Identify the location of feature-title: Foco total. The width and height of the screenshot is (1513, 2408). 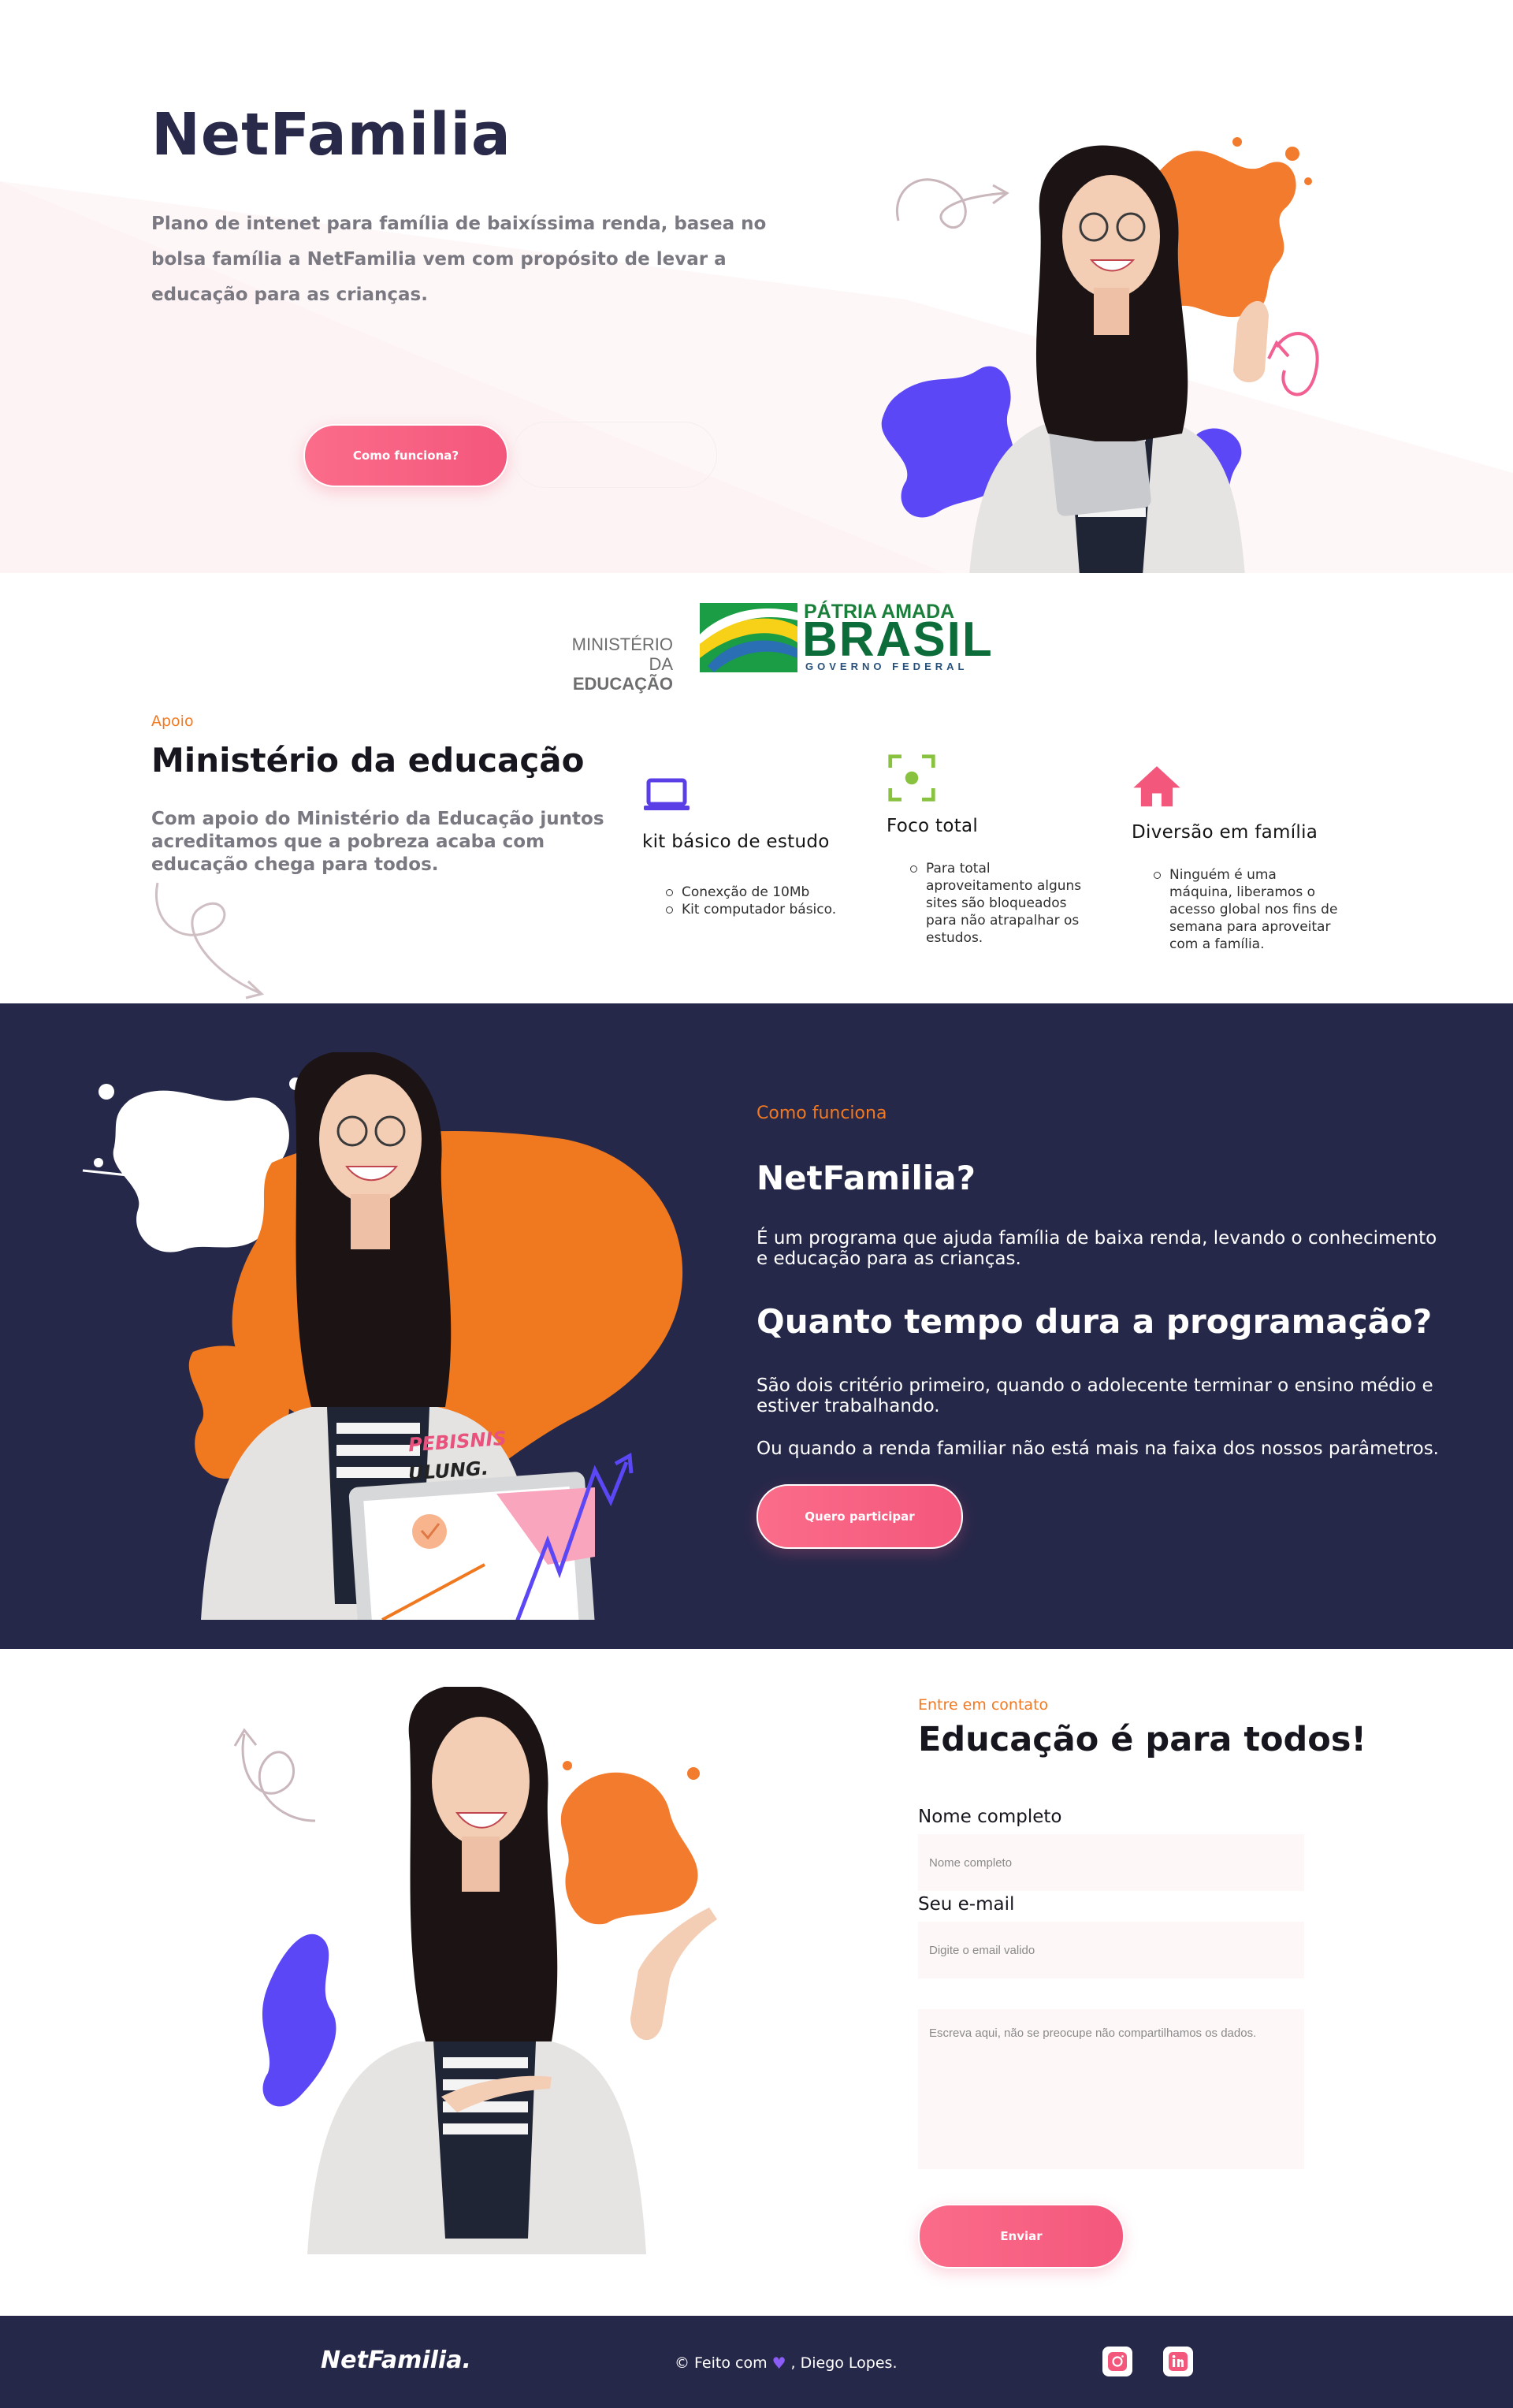
(933, 826).